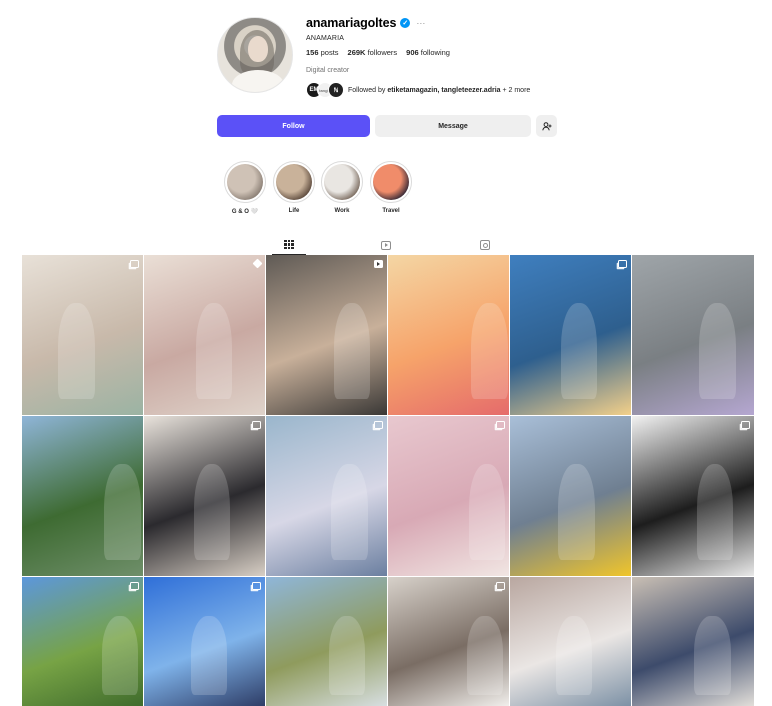  Describe the element at coordinates (325, 38) in the screenshot. I see `full-name: ANAMARIA` at that location.